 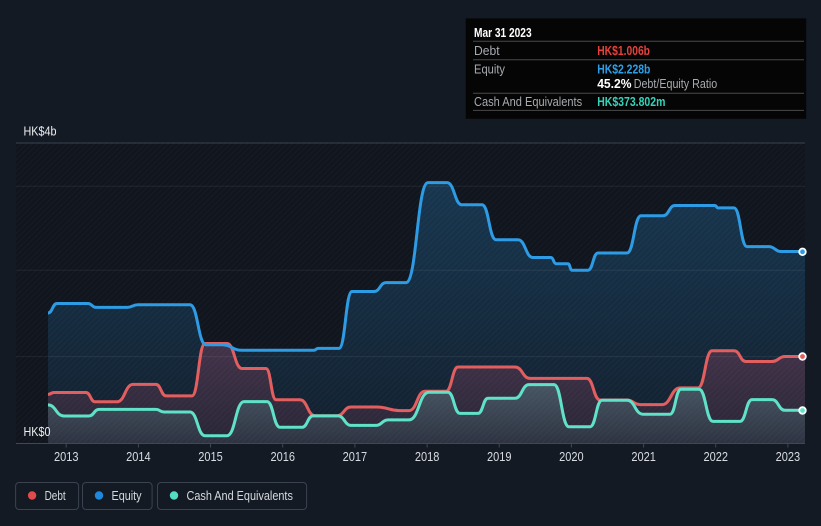 What do you see at coordinates (571, 456) in the screenshot?
I see `svg-text: 2020` at bounding box center [571, 456].